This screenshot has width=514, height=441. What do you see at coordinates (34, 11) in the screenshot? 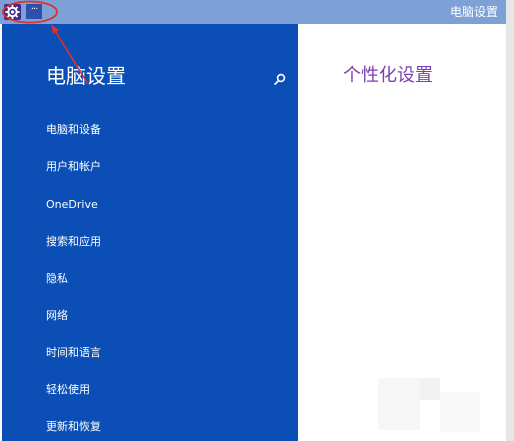
I see `app-commands-menu-button: ···` at bounding box center [34, 11].